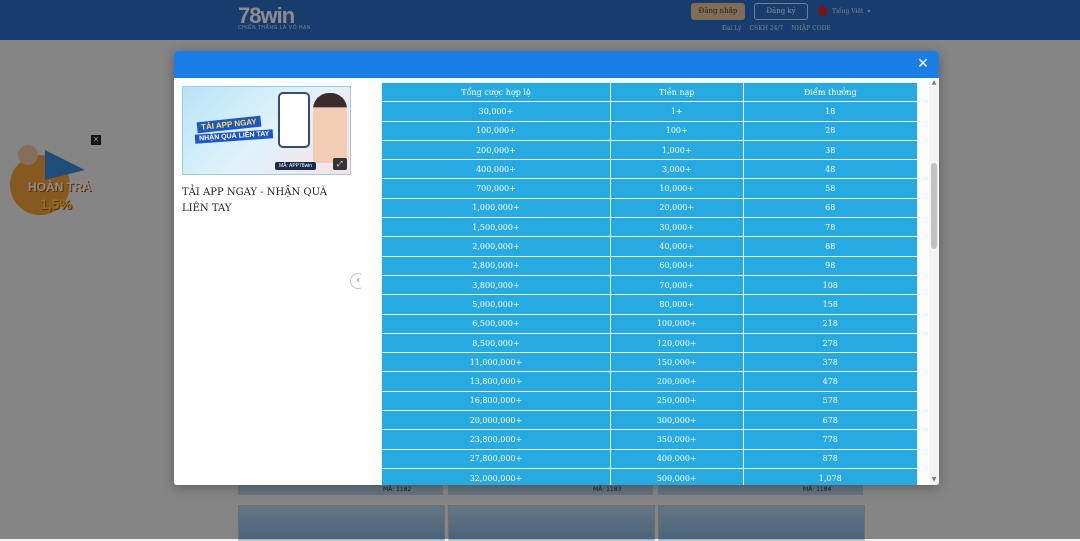 Image resolution: width=1080 pixels, height=541 pixels. I want to click on table-row: 2,800,000+ 60,000+ 98, so click(649, 265).